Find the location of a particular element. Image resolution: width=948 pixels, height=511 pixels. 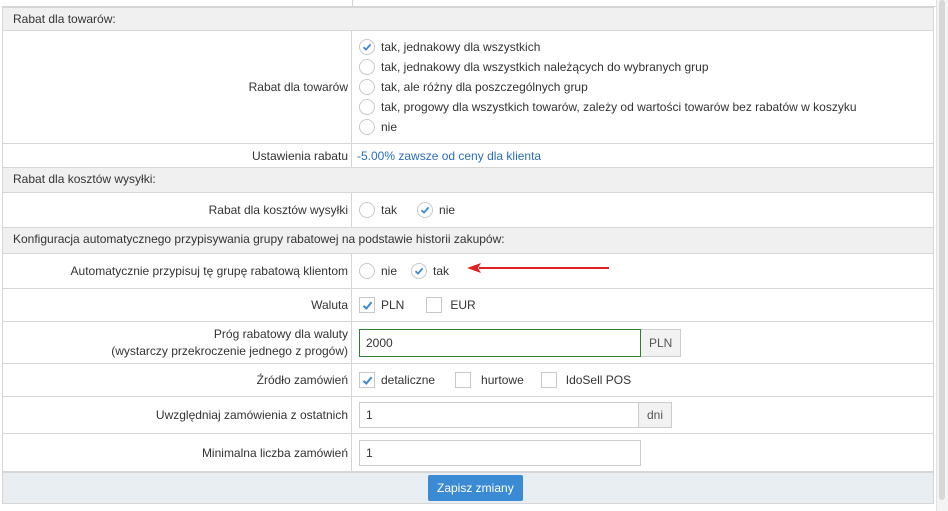

vertical-scrollbar is located at coordinates (942, 255).